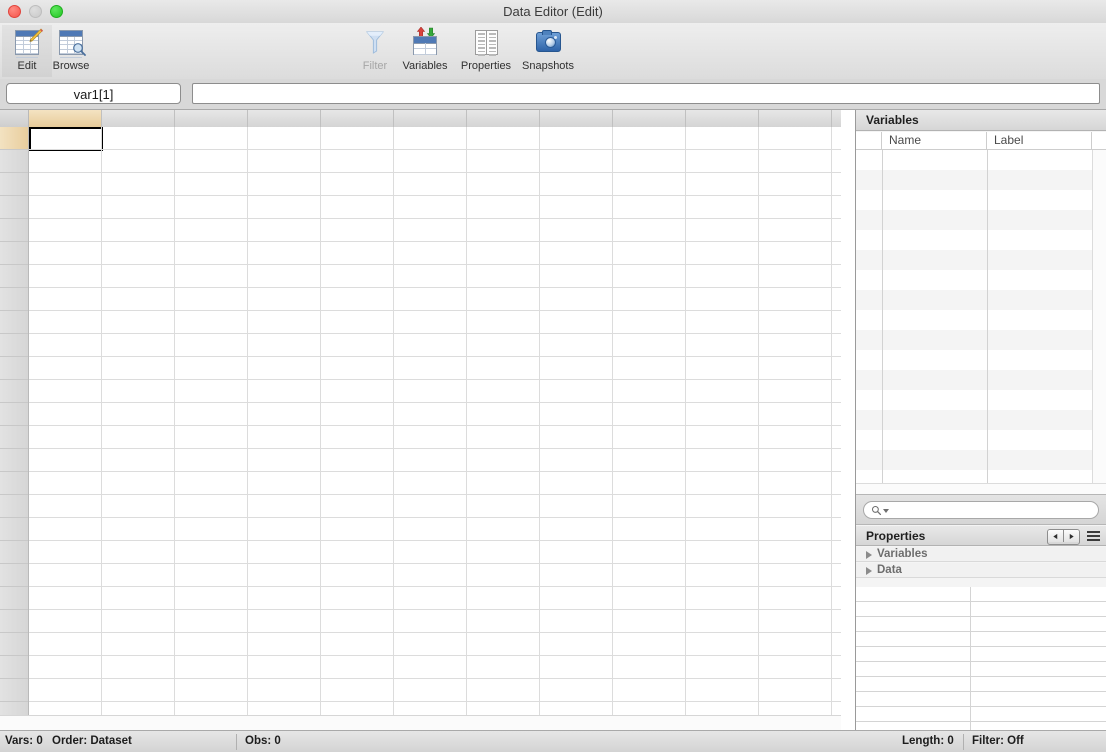 The image size is (1106, 752). I want to click on toolbar-button-edit: Edit, so click(27, 51).